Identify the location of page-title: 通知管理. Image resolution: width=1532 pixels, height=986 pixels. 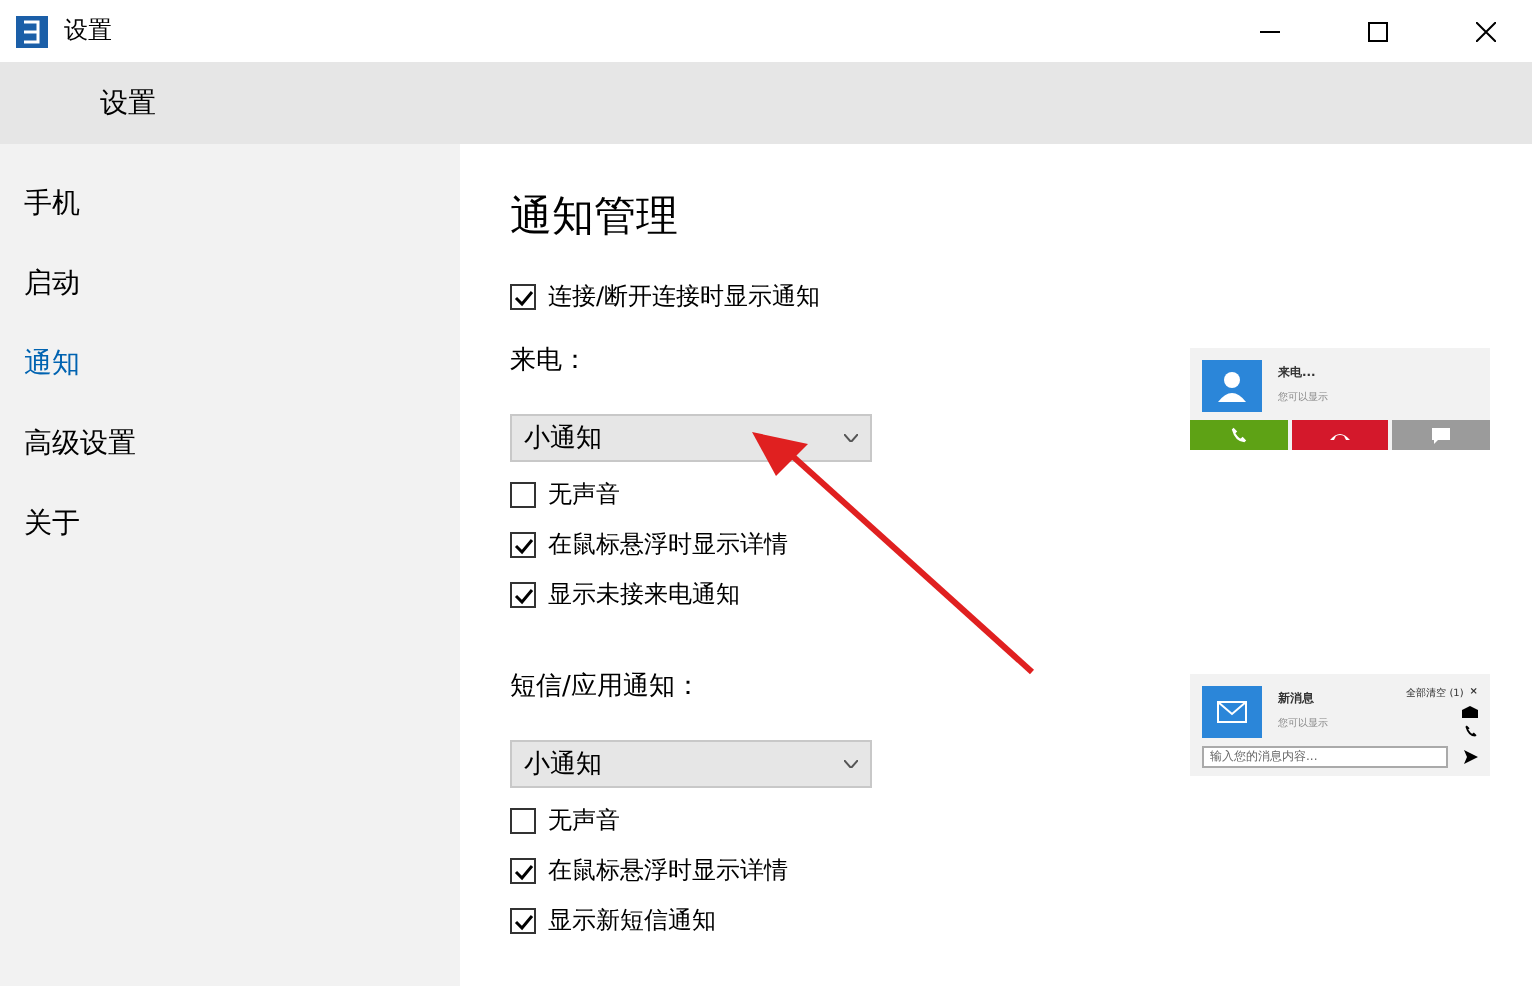
(595, 217).